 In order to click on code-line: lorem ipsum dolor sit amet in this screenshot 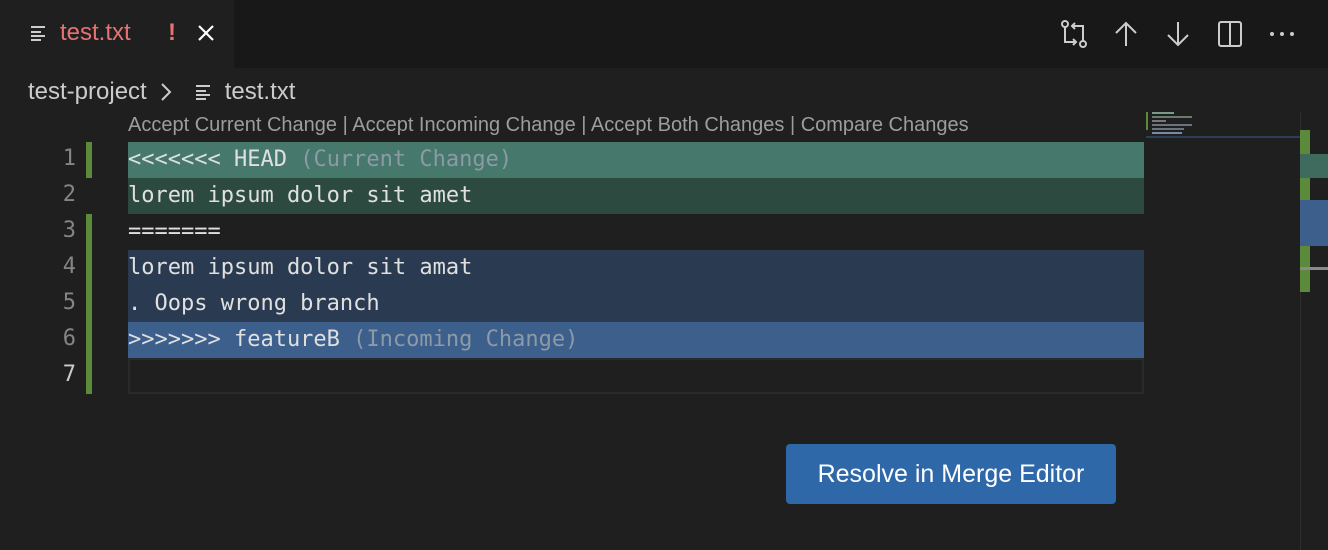, I will do `click(636, 196)`.